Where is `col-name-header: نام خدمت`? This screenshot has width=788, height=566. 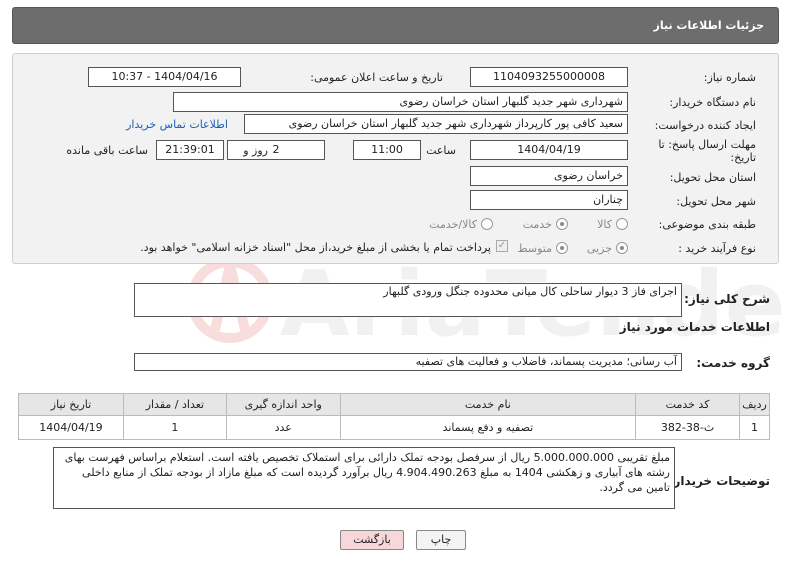
col-name-header: نام خدمت is located at coordinates (488, 404).